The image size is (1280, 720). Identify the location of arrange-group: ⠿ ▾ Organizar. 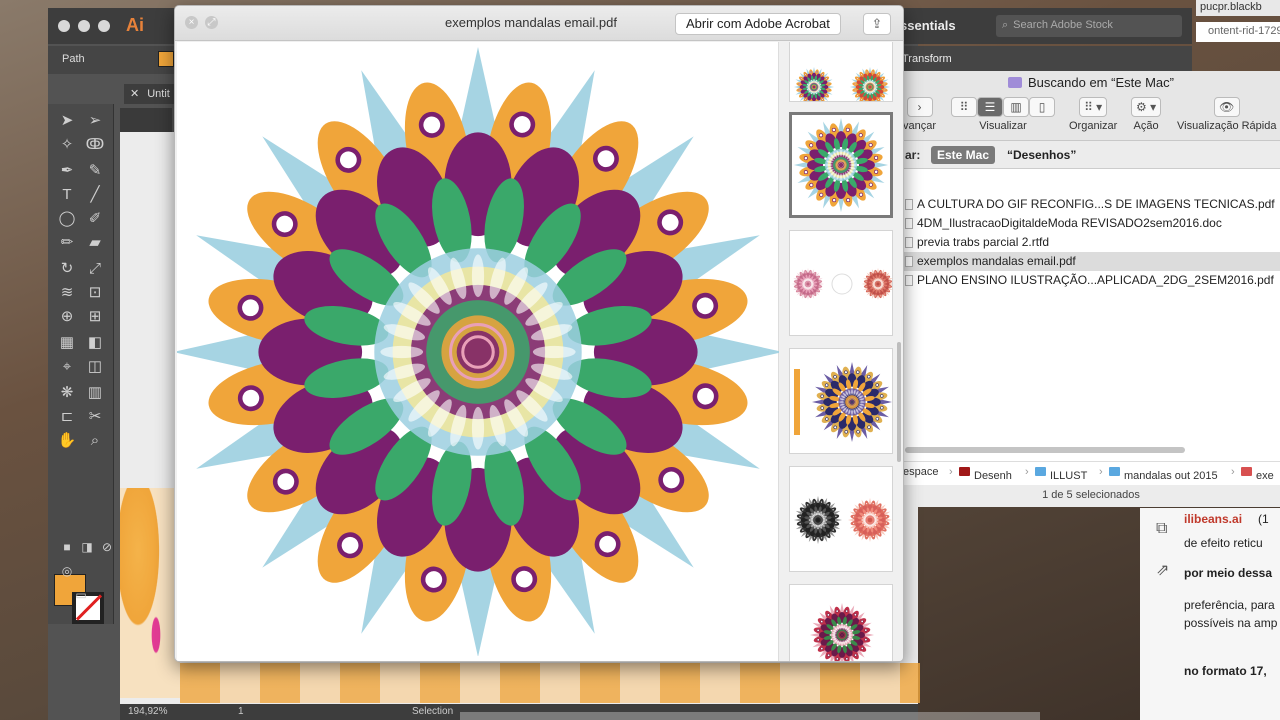
(1093, 114).